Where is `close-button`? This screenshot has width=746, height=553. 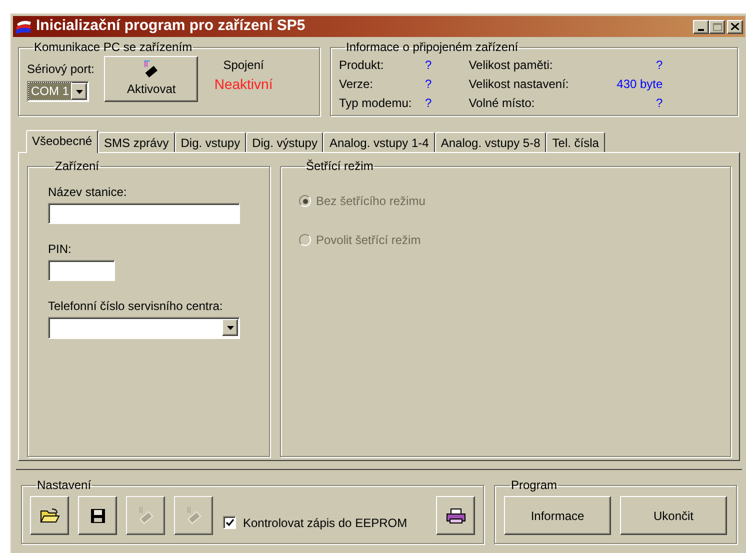
close-button is located at coordinates (735, 27).